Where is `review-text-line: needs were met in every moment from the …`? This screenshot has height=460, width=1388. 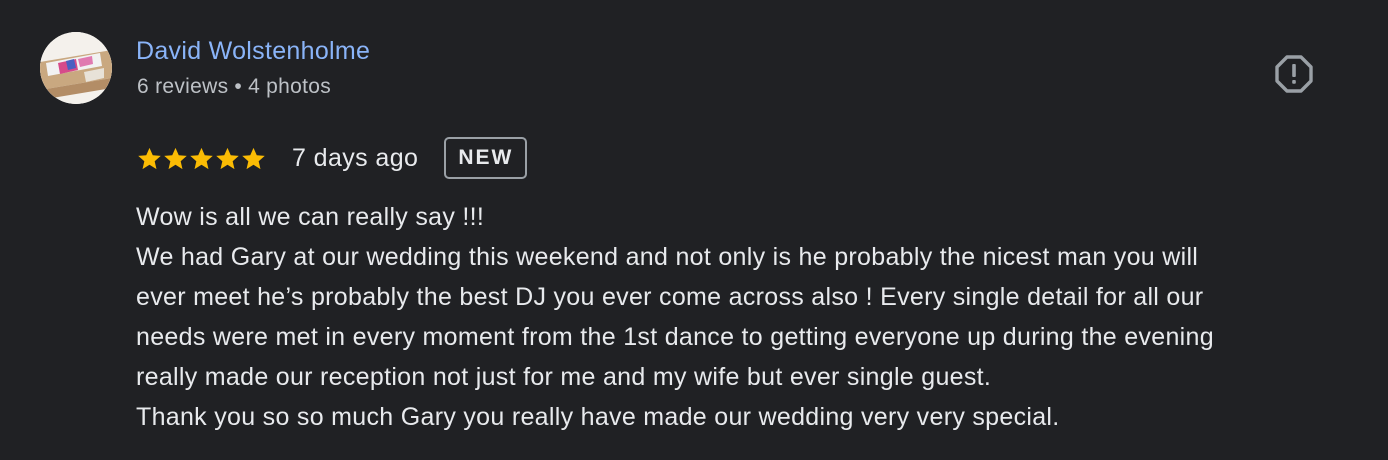
review-text-line: needs were met in every moment from the … is located at coordinates (675, 337).